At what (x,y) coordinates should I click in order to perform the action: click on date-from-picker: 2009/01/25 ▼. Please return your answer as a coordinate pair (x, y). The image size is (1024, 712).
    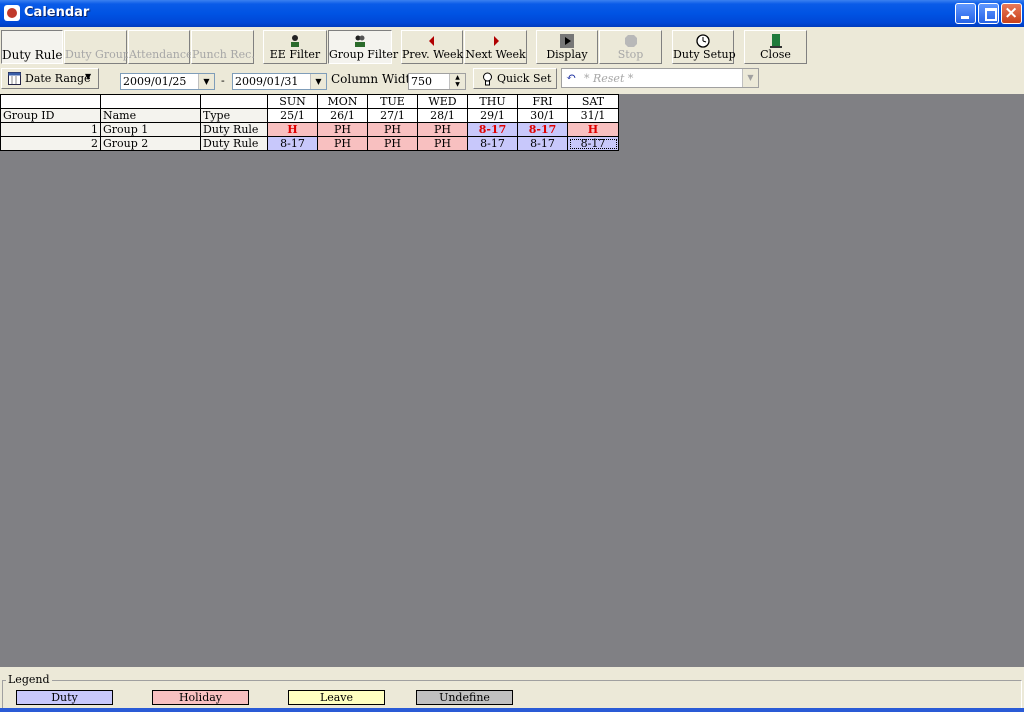
    Looking at the image, I should click on (167, 81).